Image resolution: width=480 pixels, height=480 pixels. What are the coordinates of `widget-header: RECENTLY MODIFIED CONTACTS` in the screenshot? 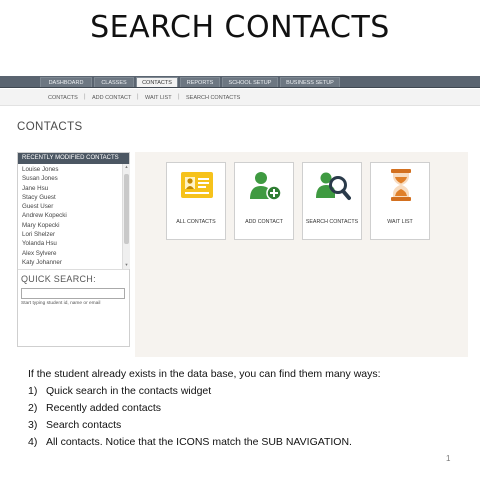 It's located at (73, 158).